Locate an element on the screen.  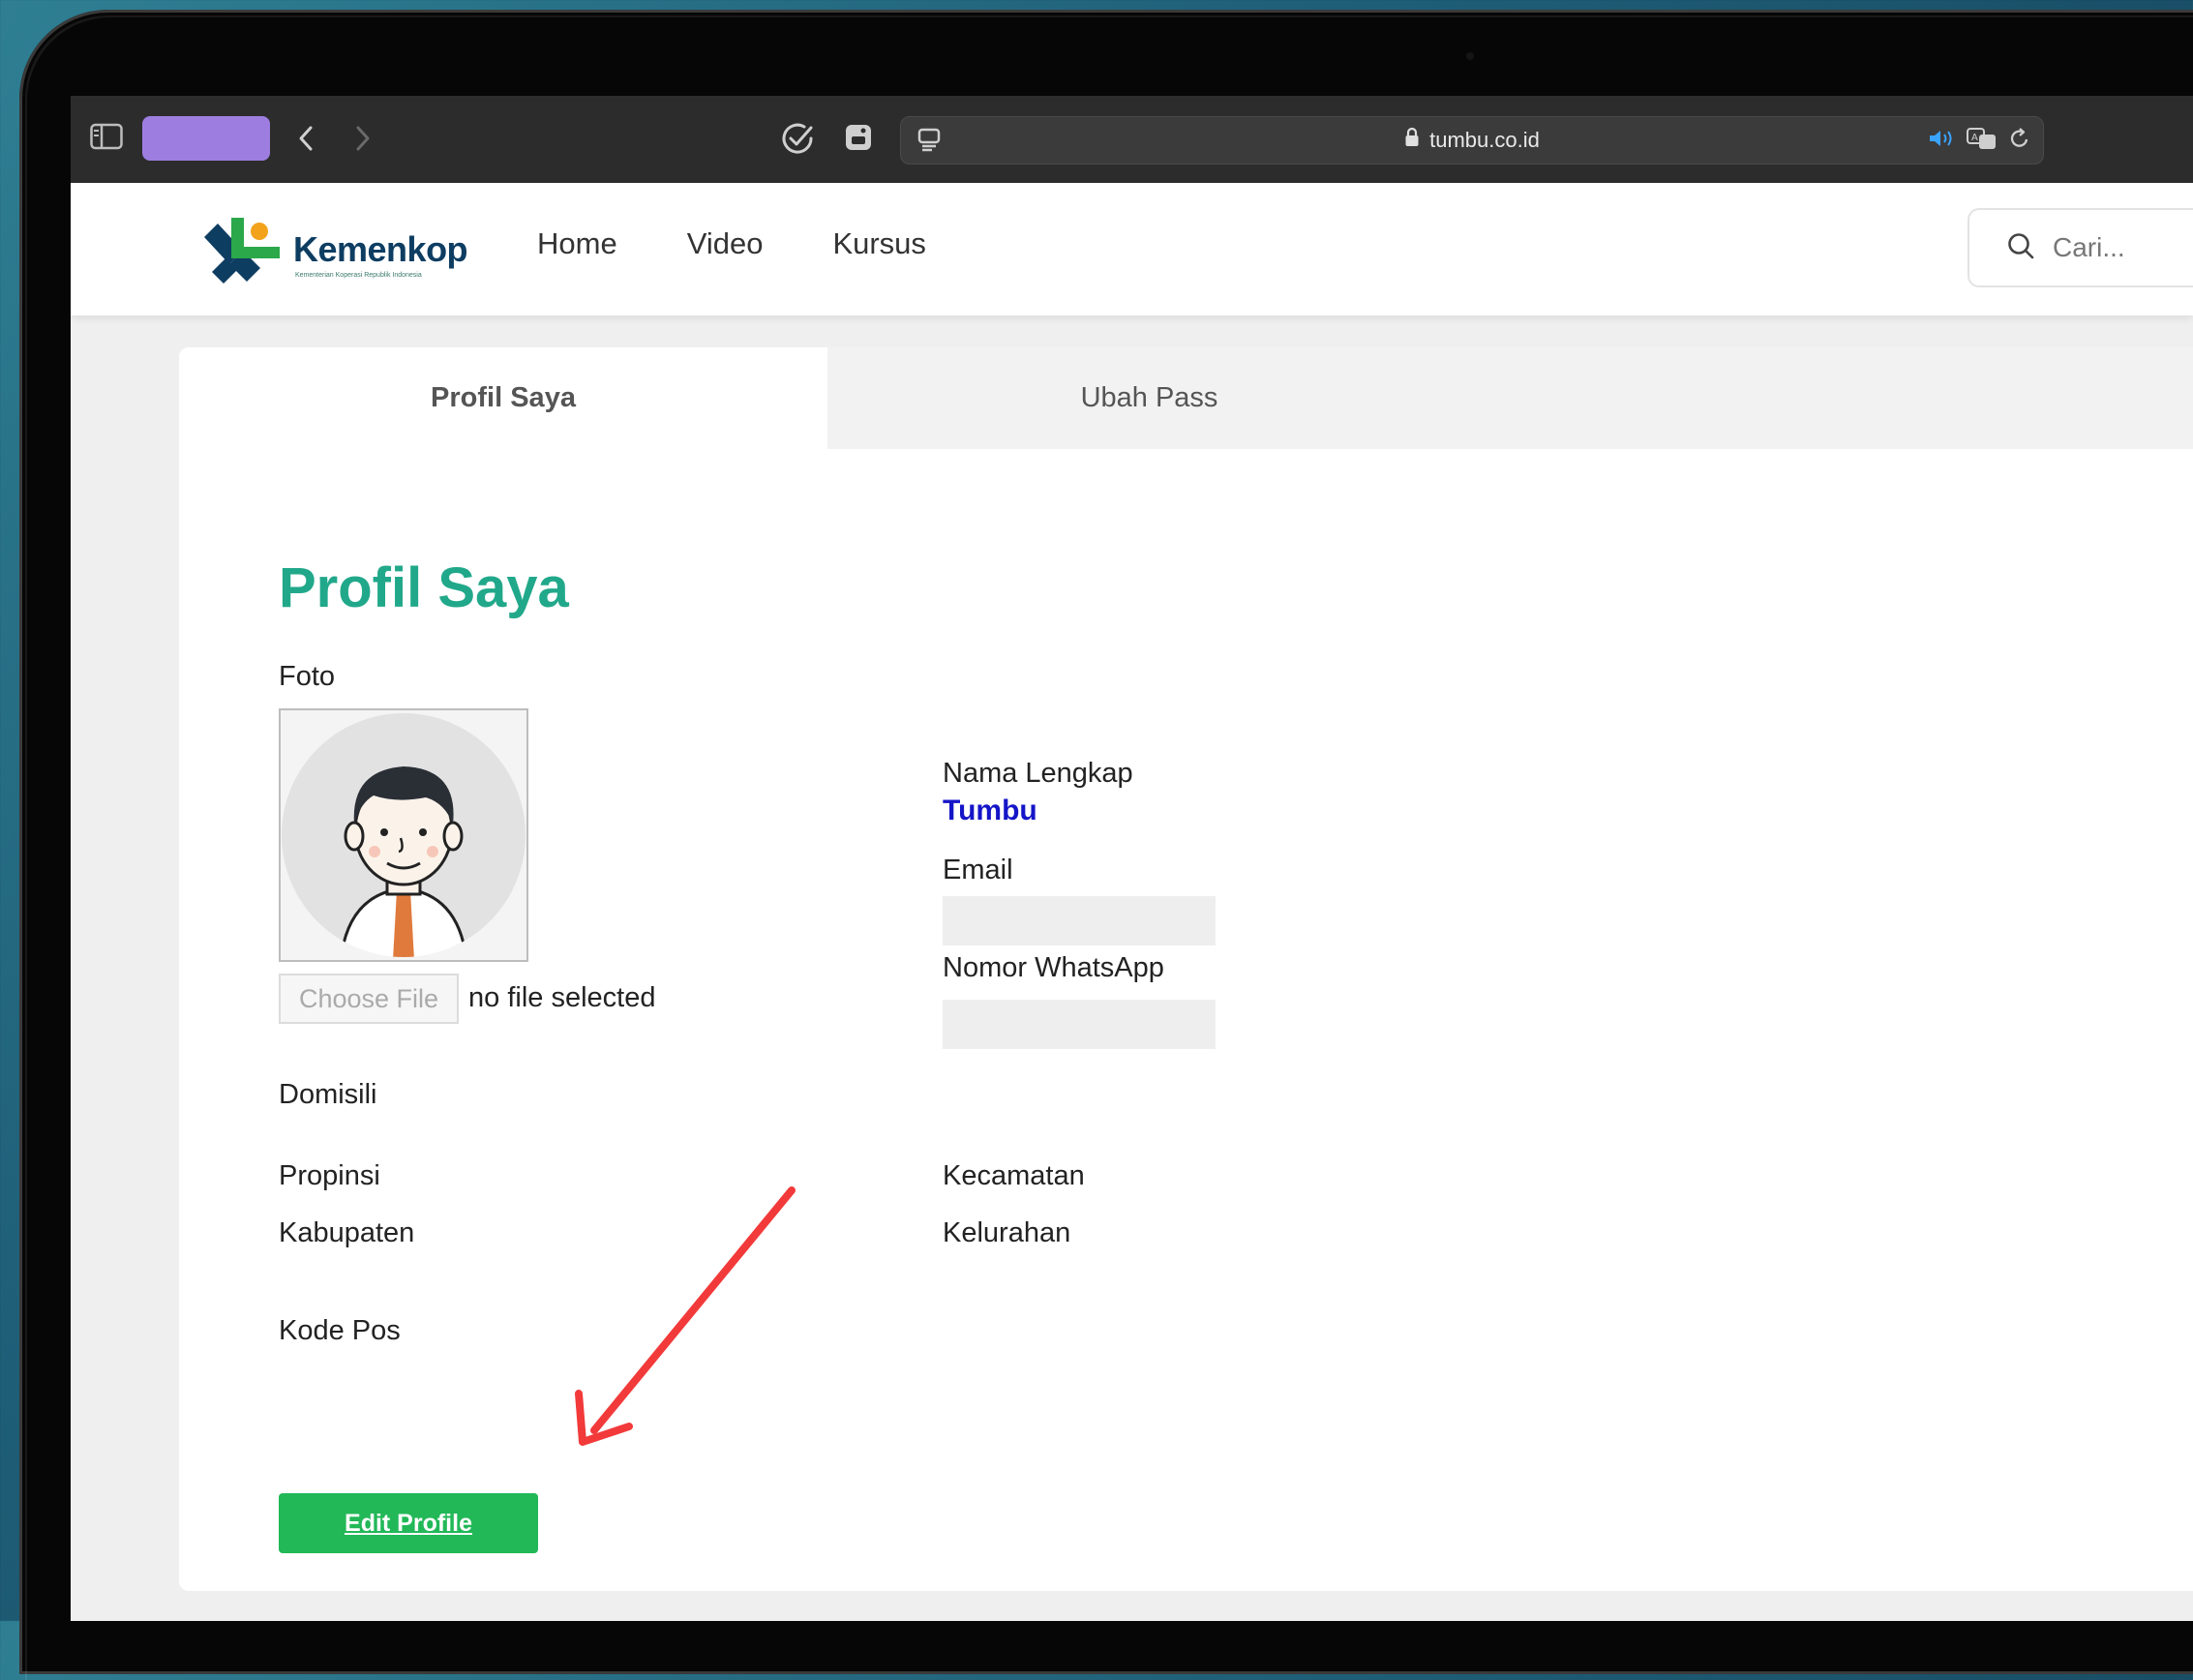
logo-subtitle: Kementerian Koperasi Republik Indonesia is located at coordinates (358, 275).